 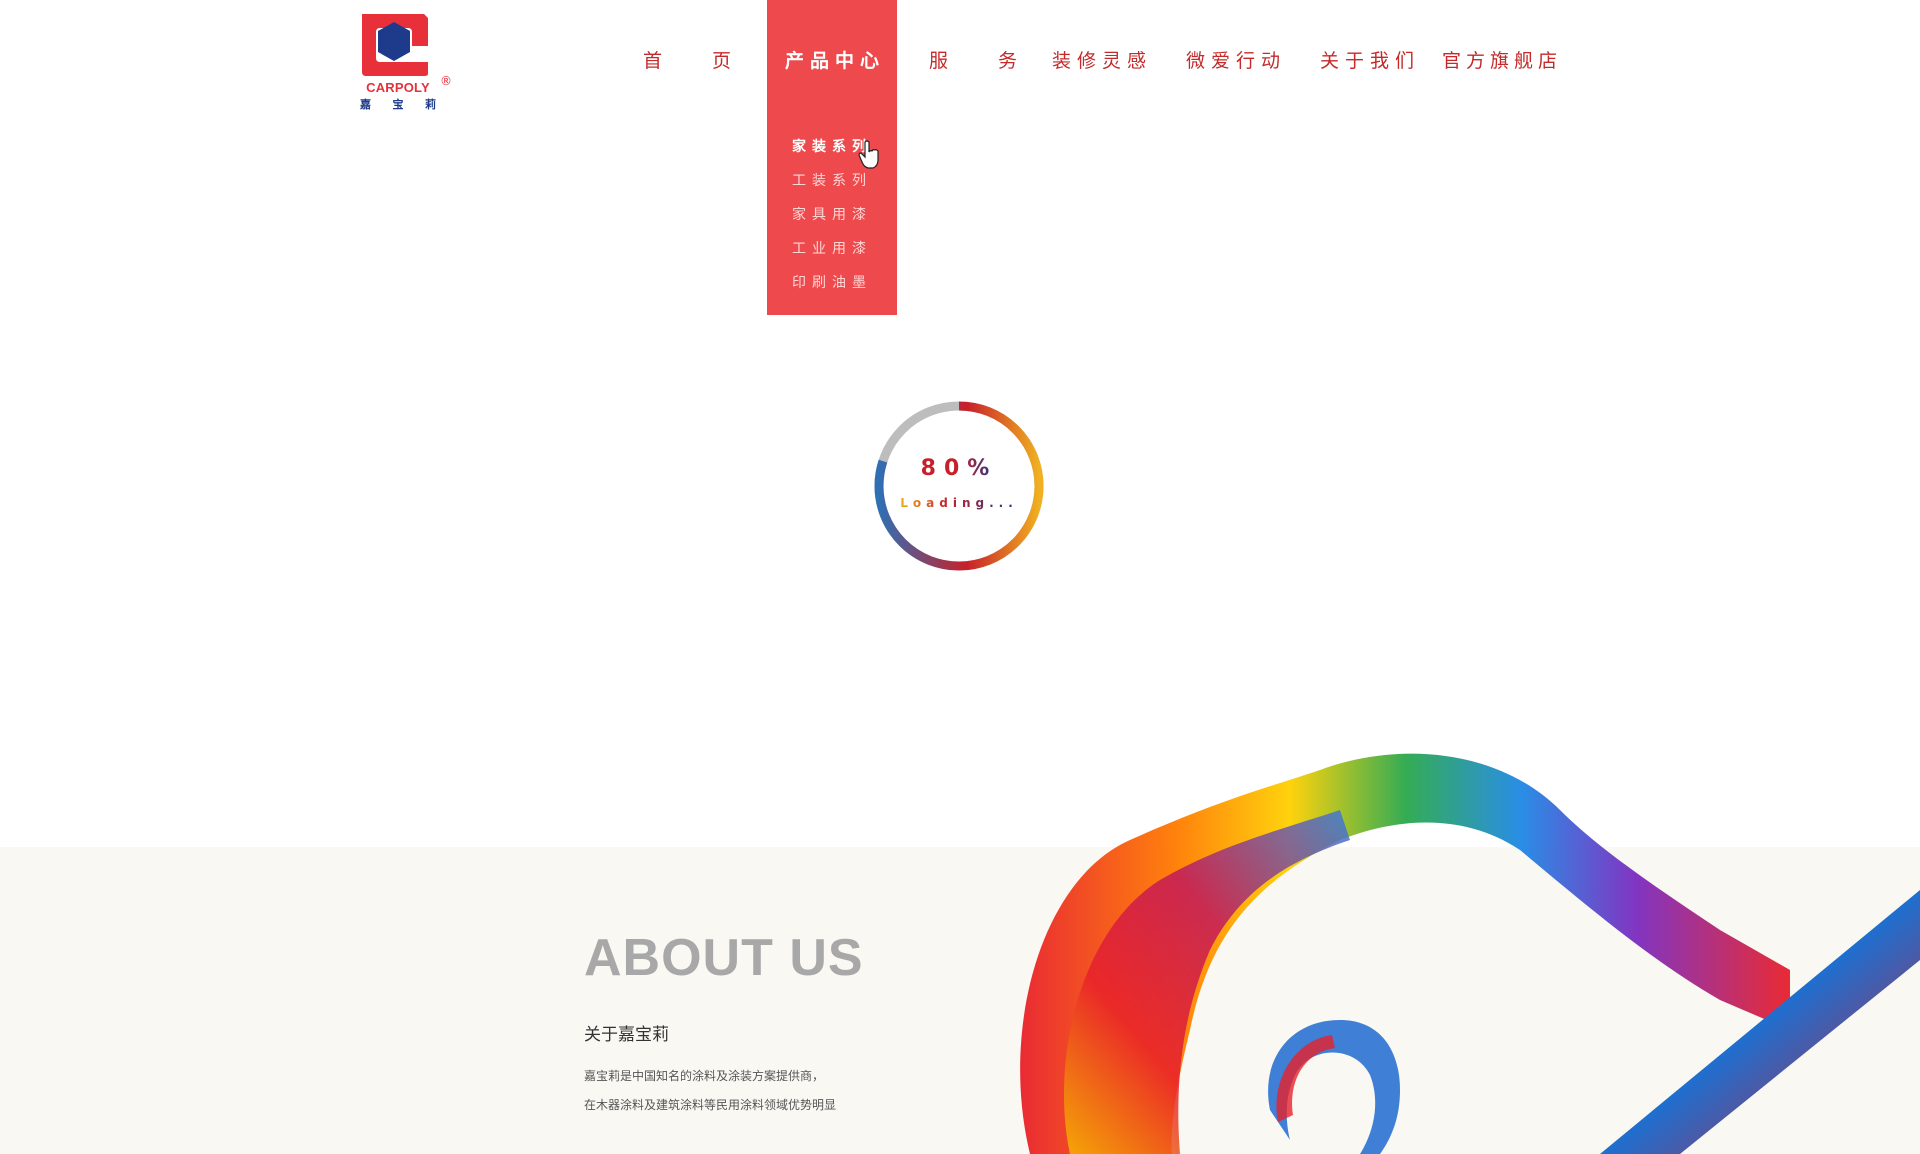 What do you see at coordinates (626, 1035) in the screenshot?
I see `about-subtitle: 关于嘉宝莉` at bounding box center [626, 1035].